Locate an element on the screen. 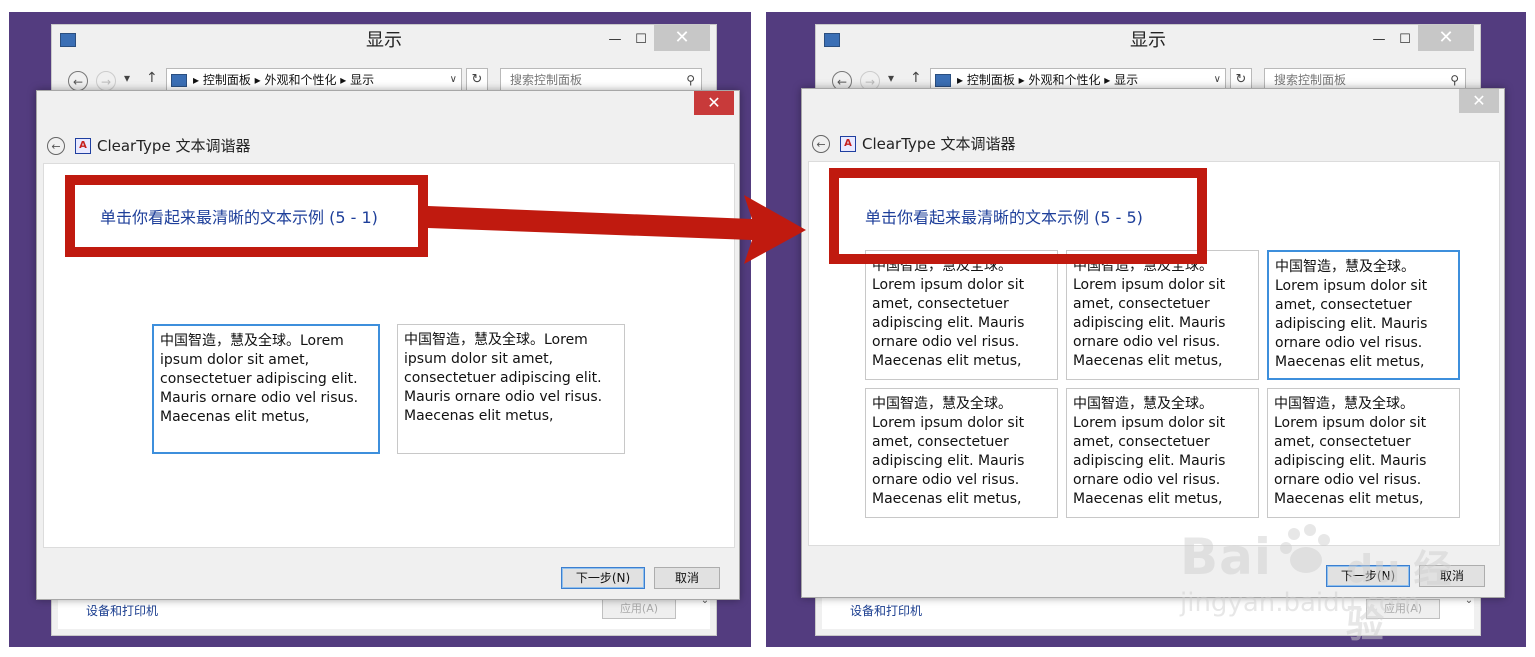  search-icon: ⚲ is located at coordinates (690, 80).